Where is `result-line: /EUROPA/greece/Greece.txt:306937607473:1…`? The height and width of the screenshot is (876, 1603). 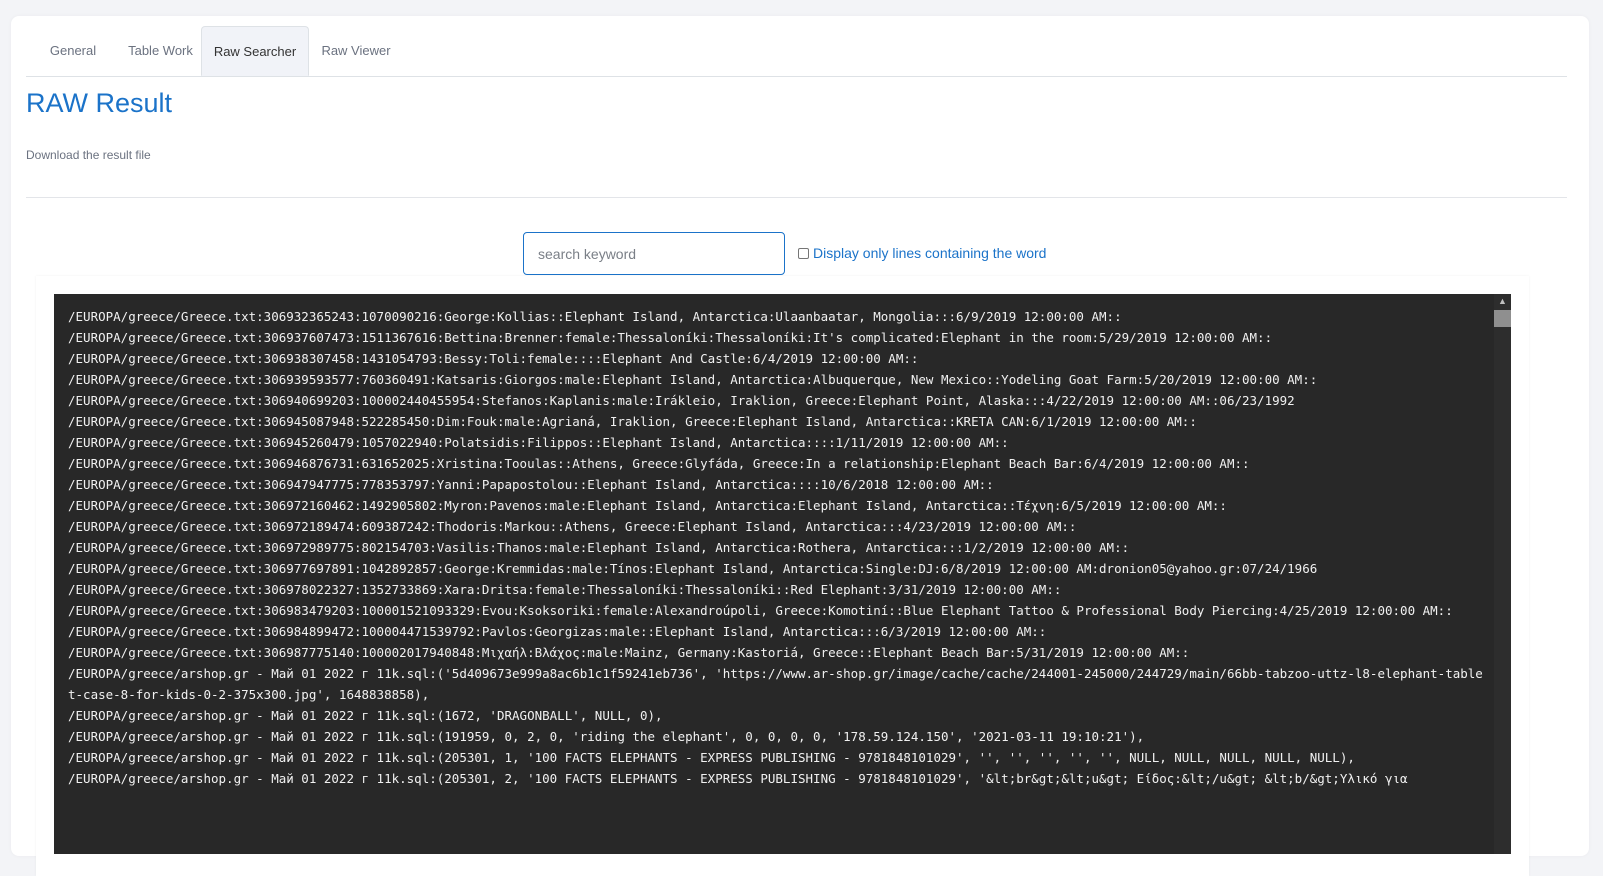 result-line: /EUROPA/greece/Greece.txt:306937607473:1… is located at coordinates (670, 337).